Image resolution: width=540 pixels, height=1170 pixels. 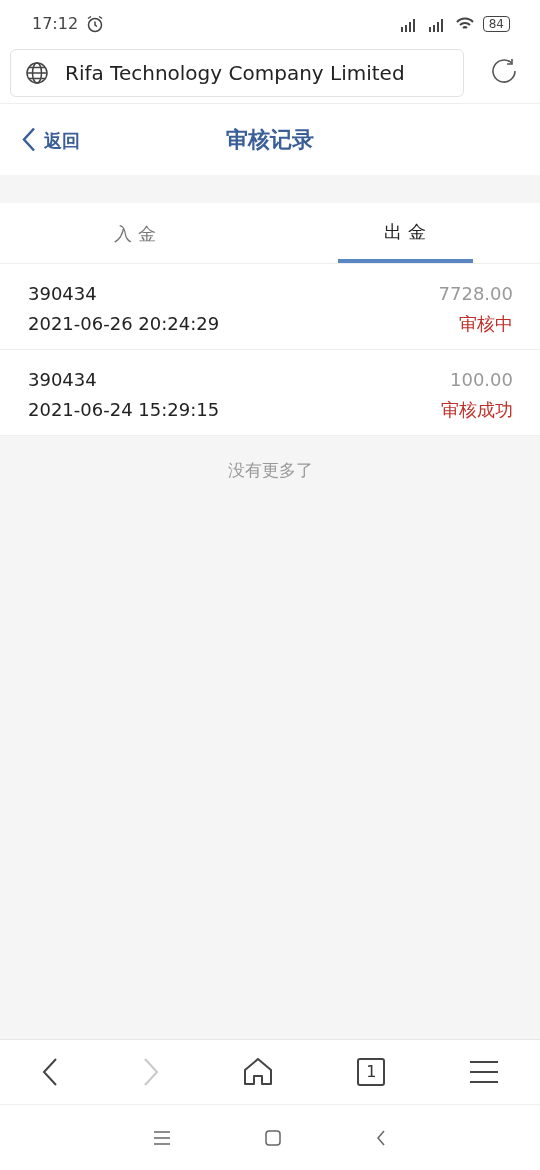 What do you see at coordinates (486, 324) in the screenshot?
I see `review-status: 审核中` at bounding box center [486, 324].